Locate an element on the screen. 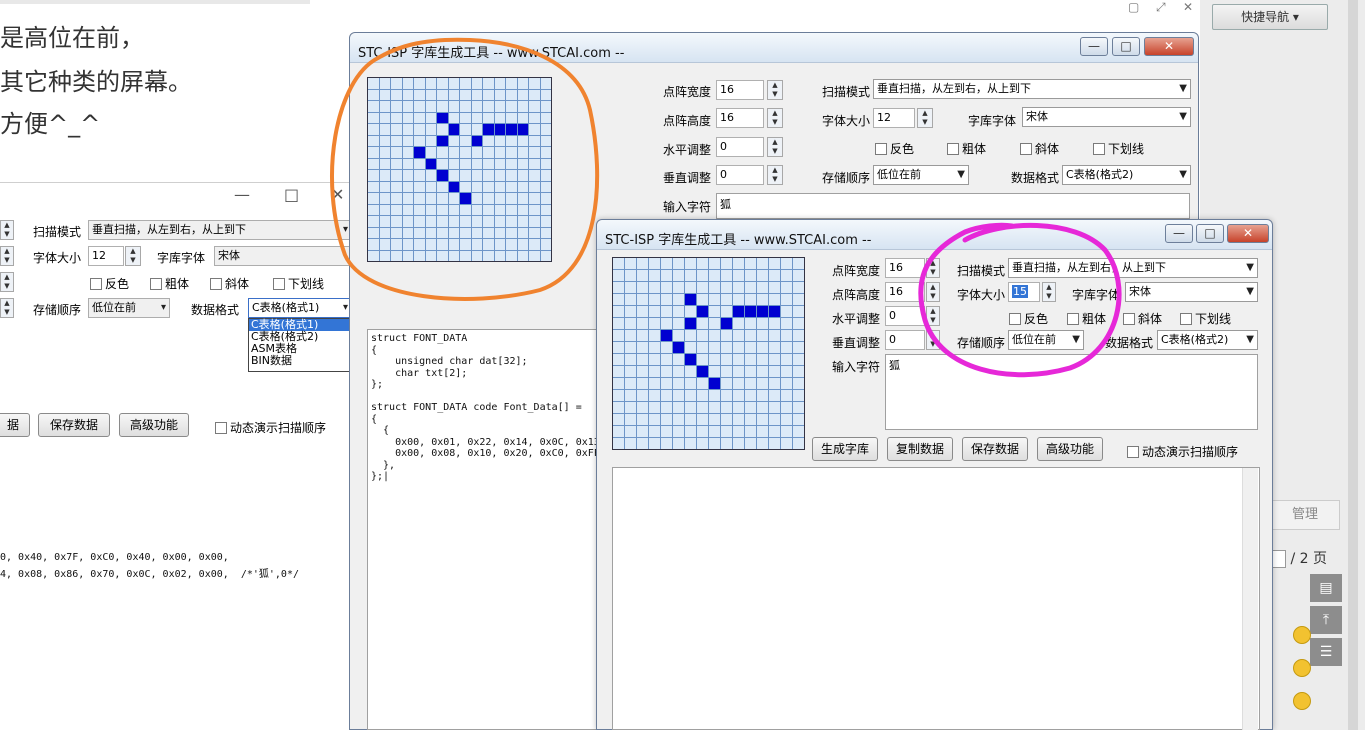 Image resolution: width=1365 pixels, height=730 pixels. copy-data-button: 复制数据 is located at coordinates (920, 449).